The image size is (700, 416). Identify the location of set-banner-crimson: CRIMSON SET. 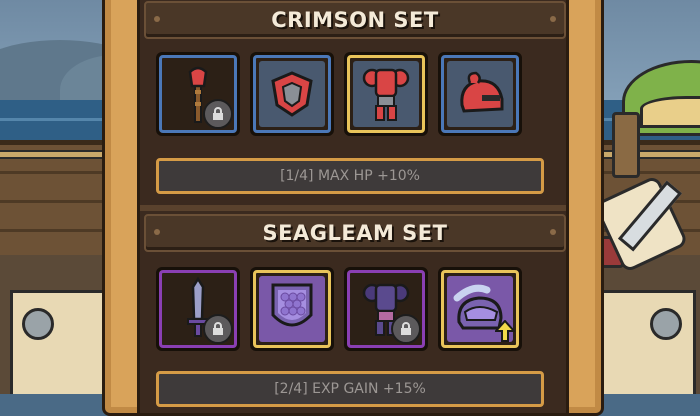
(355, 20).